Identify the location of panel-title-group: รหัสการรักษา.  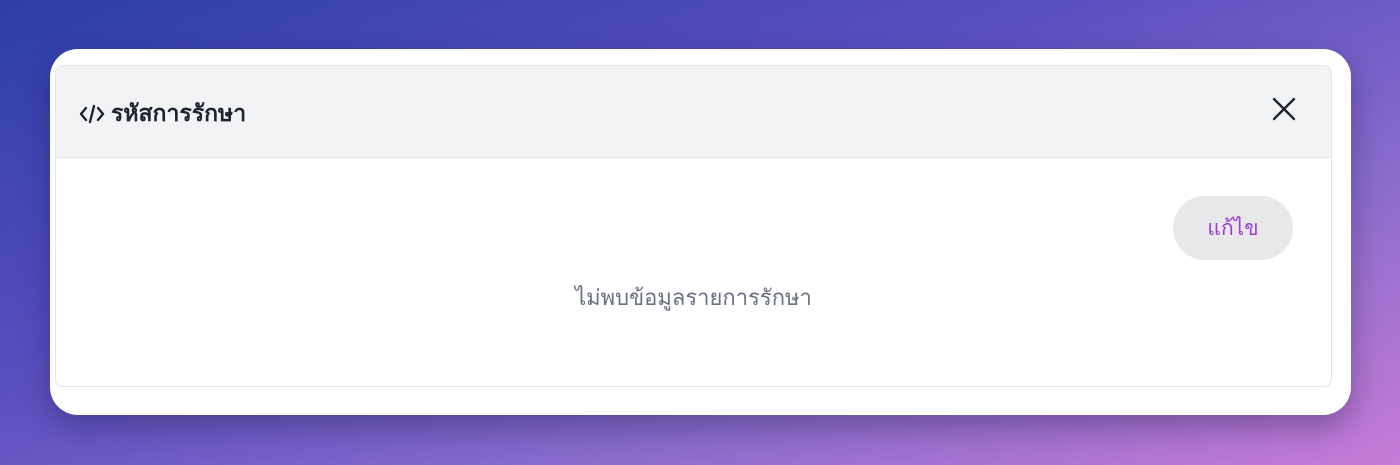
(162, 114).